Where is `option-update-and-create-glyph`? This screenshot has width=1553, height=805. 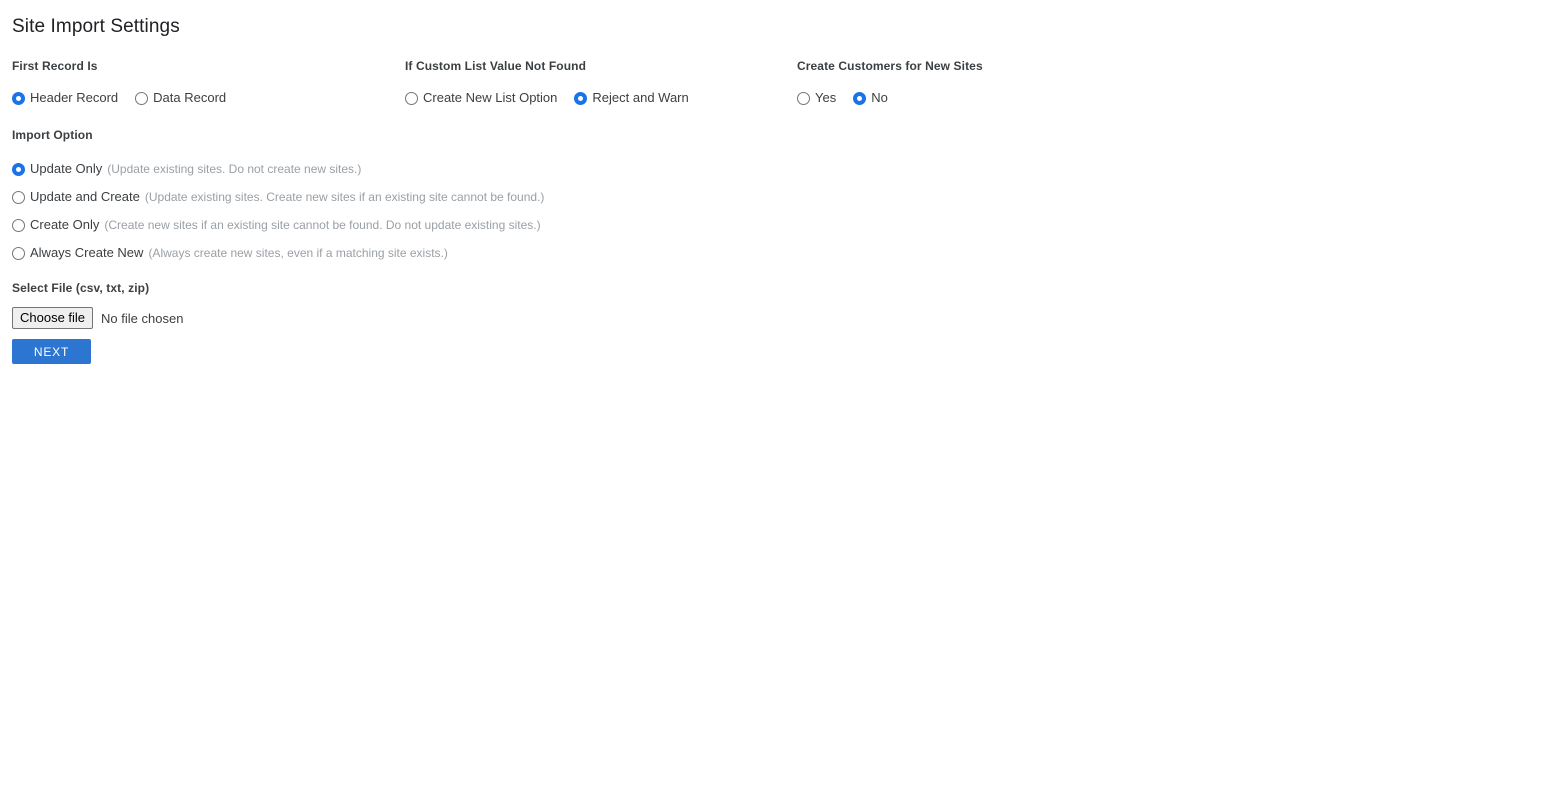
option-update-and-create-glyph is located at coordinates (18, 197).